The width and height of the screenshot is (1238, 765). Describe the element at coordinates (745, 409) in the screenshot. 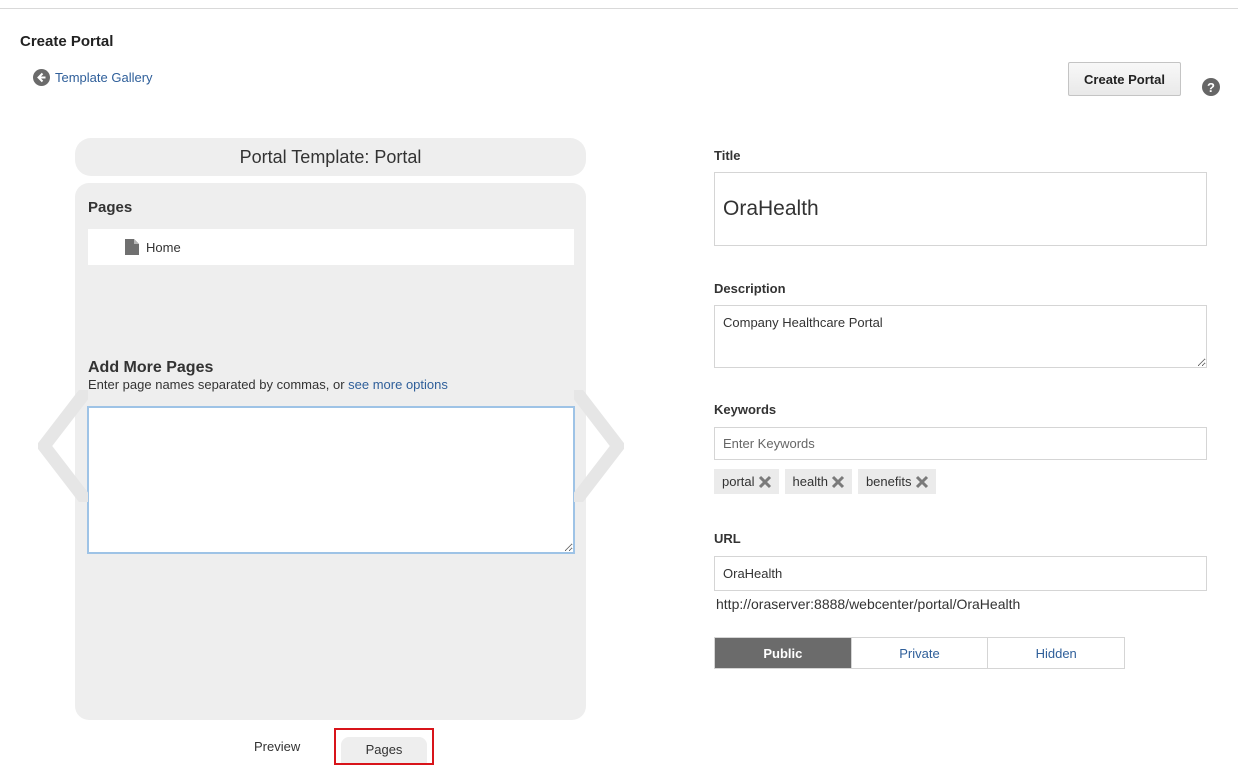

I see `keywords-label: Keywords` at that location.